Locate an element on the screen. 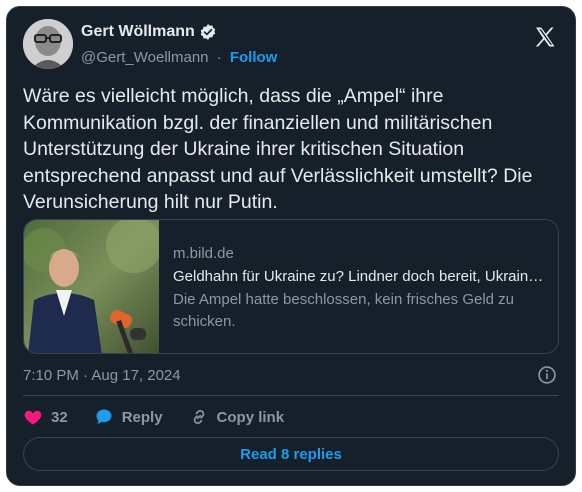 The height and width of the screenshot is (492, 582). like-count: 32 is located at coordinates (59, 417).